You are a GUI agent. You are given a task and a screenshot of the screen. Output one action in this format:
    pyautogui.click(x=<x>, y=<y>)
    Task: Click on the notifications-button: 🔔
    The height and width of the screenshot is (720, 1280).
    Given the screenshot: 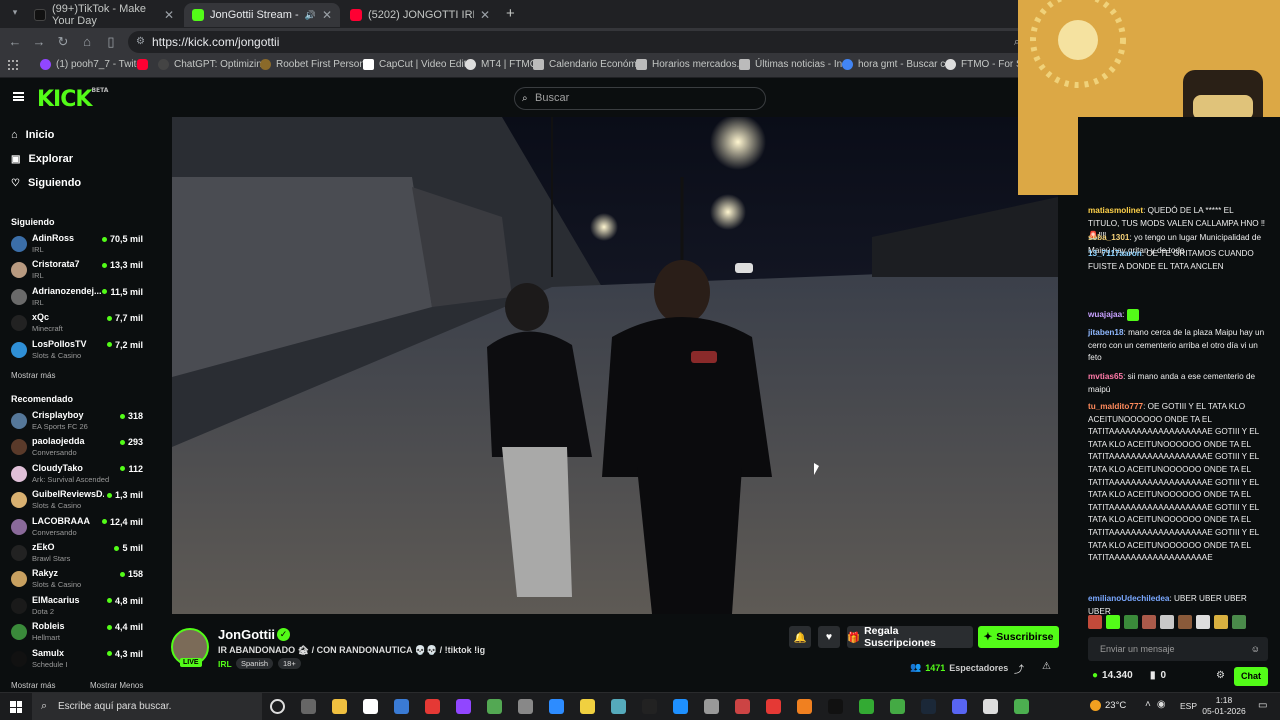 What is the action you would take?
    pyautogui.click(x=800, y=637)
    